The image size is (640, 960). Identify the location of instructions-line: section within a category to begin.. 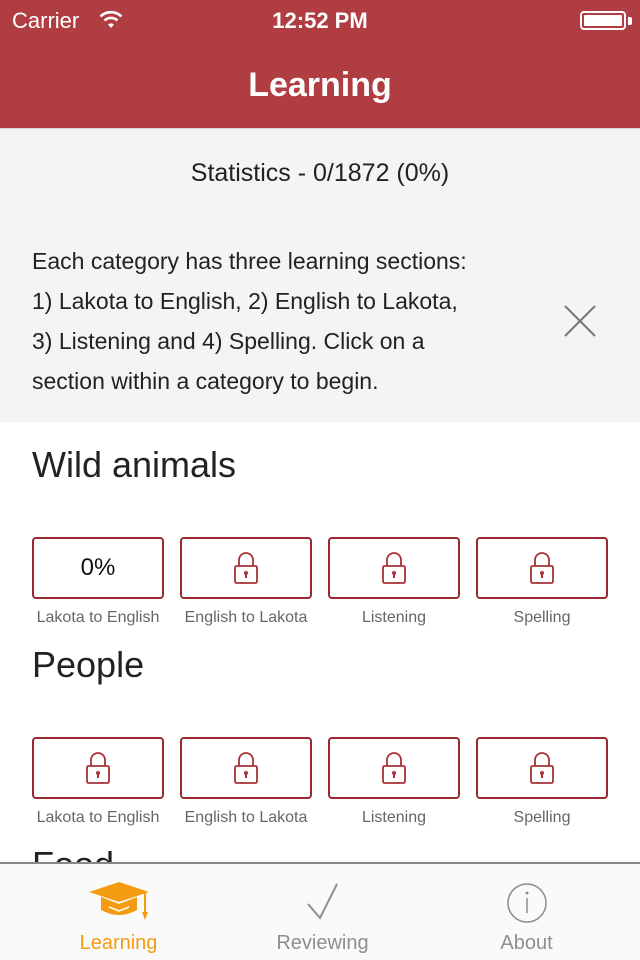
(205, 381).